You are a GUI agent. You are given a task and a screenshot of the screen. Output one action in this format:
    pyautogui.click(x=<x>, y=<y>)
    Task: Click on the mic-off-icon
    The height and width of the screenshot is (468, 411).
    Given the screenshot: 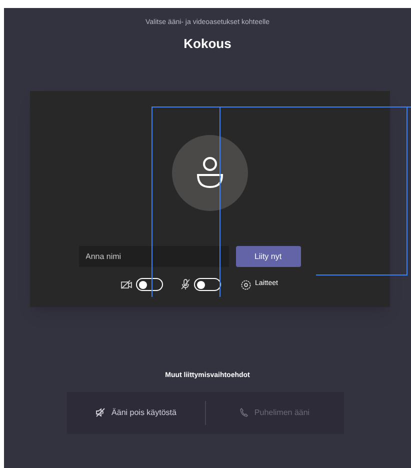 What is the action you would take?
    pyautogui.click(x=185, y=284)
    